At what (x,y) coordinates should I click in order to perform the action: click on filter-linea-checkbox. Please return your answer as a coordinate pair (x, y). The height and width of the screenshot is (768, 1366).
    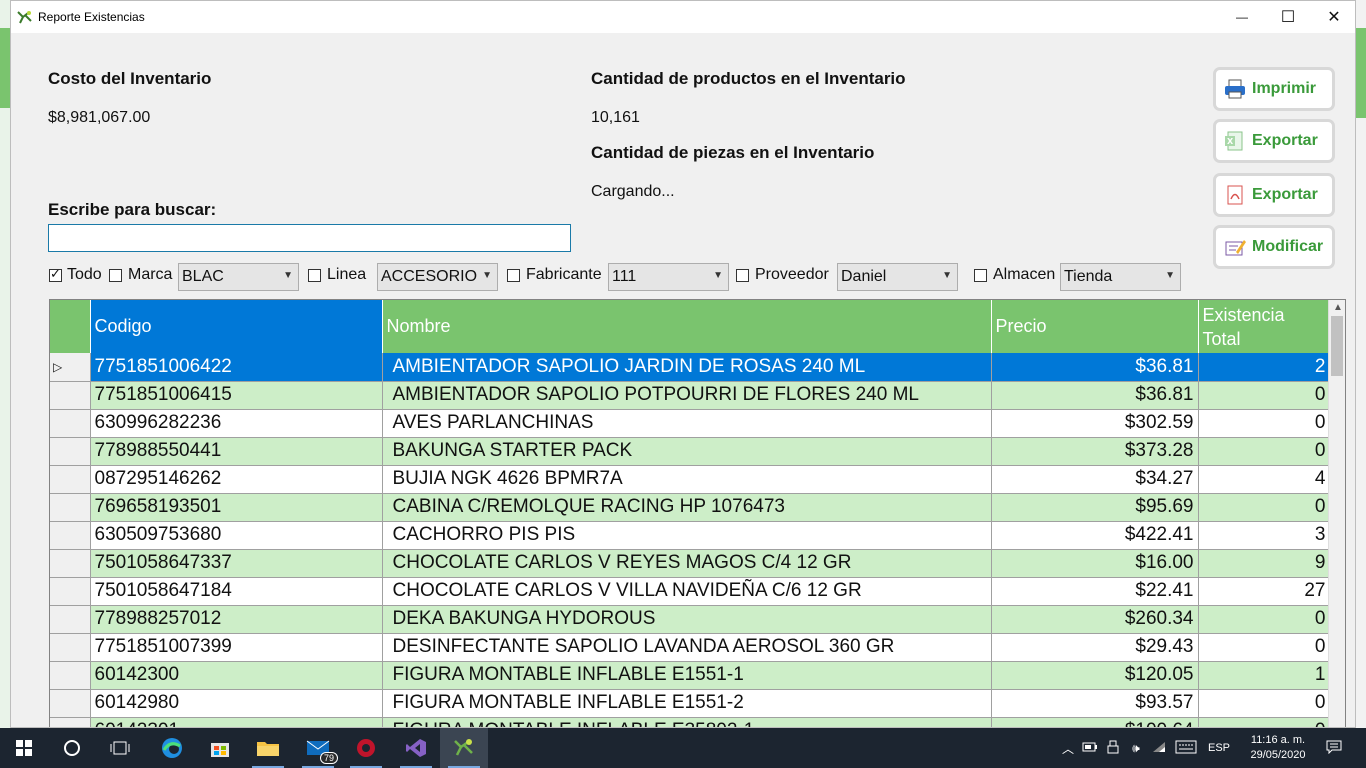
    Looking at the image, I should click on (314, 275).